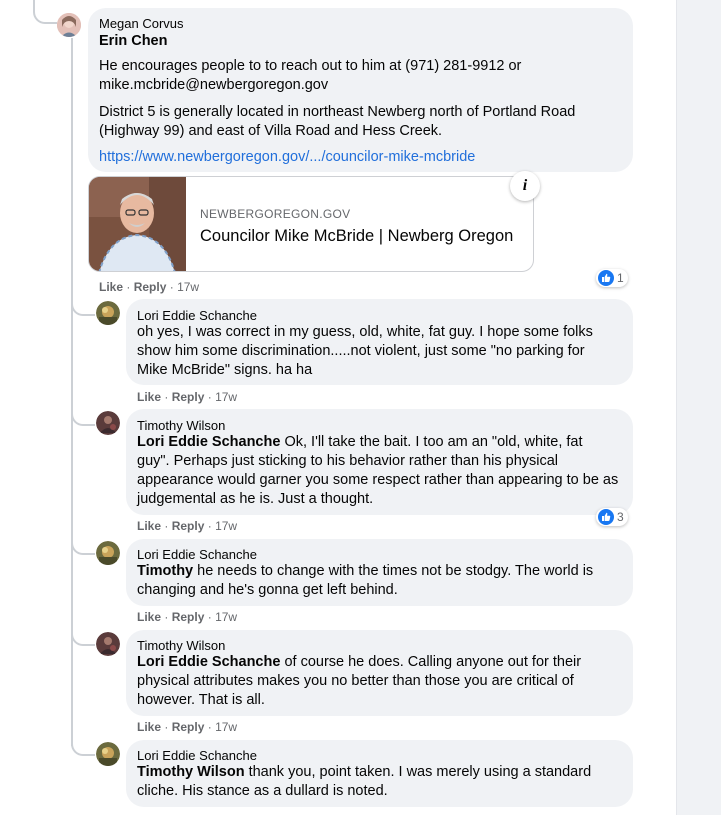 Image resolution: width=721 pixels, height=815 pixels. What do you see at coordinates (137, 224) in the screenshot?
I see `link-preview-image` at bounding box center [137, 224].